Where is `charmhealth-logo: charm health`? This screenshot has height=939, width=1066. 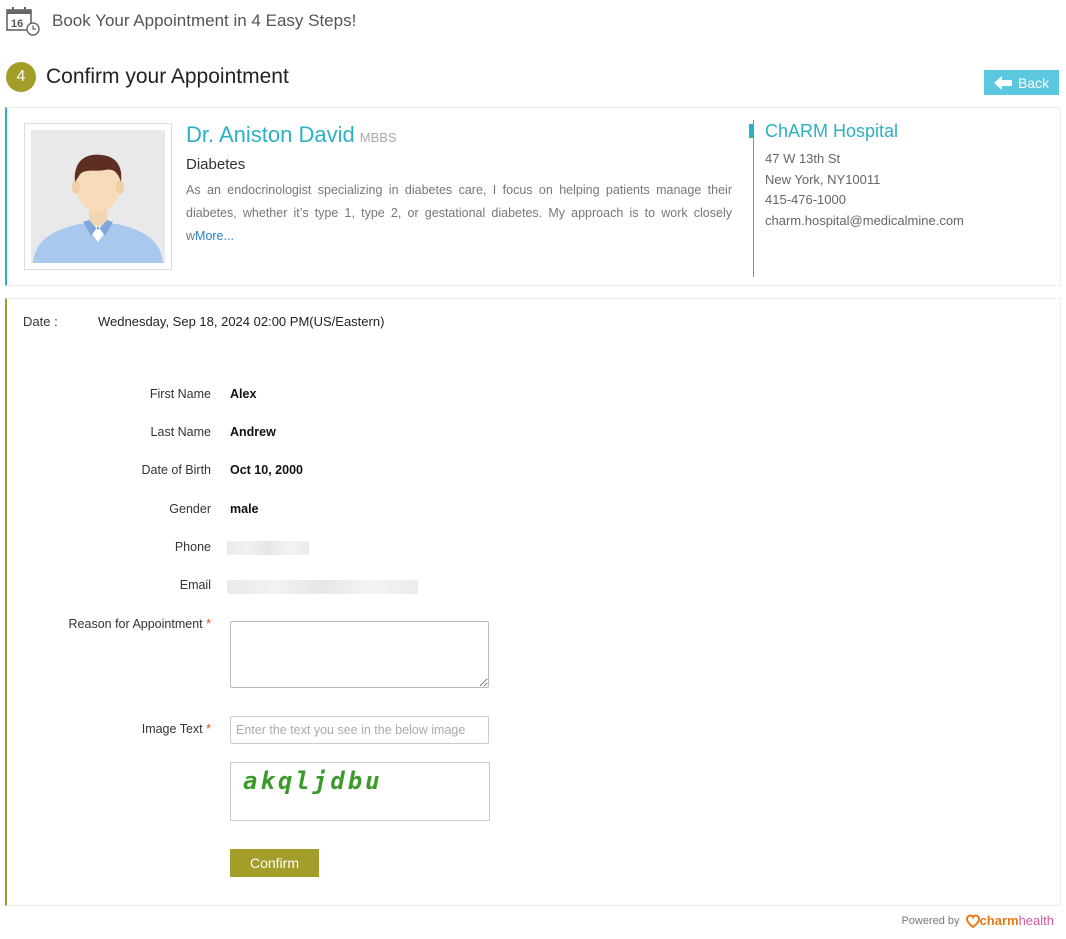
charmhealth-logo: charm health is located at coordinates (1009, 920).